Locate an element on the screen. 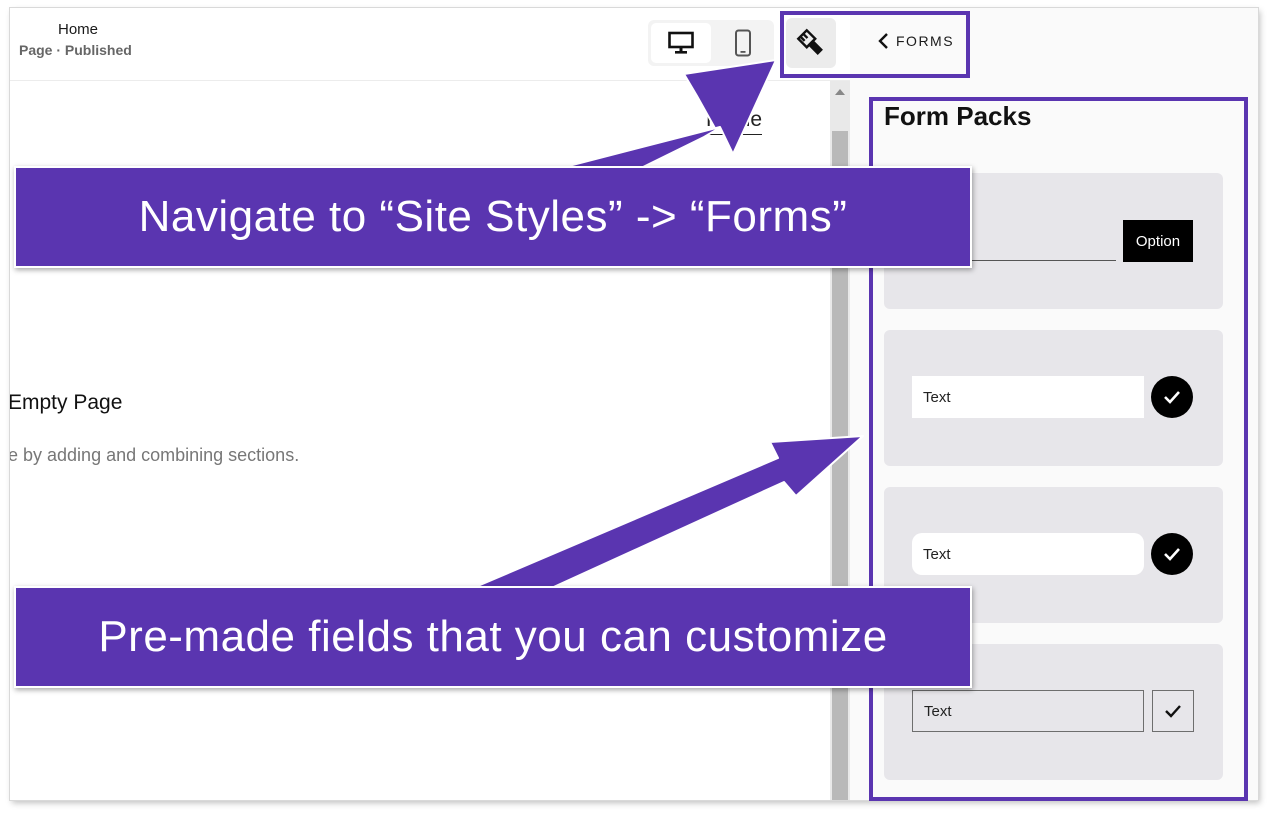  editor-topbar: Home Page · Published is located at coordinates (430, 44).